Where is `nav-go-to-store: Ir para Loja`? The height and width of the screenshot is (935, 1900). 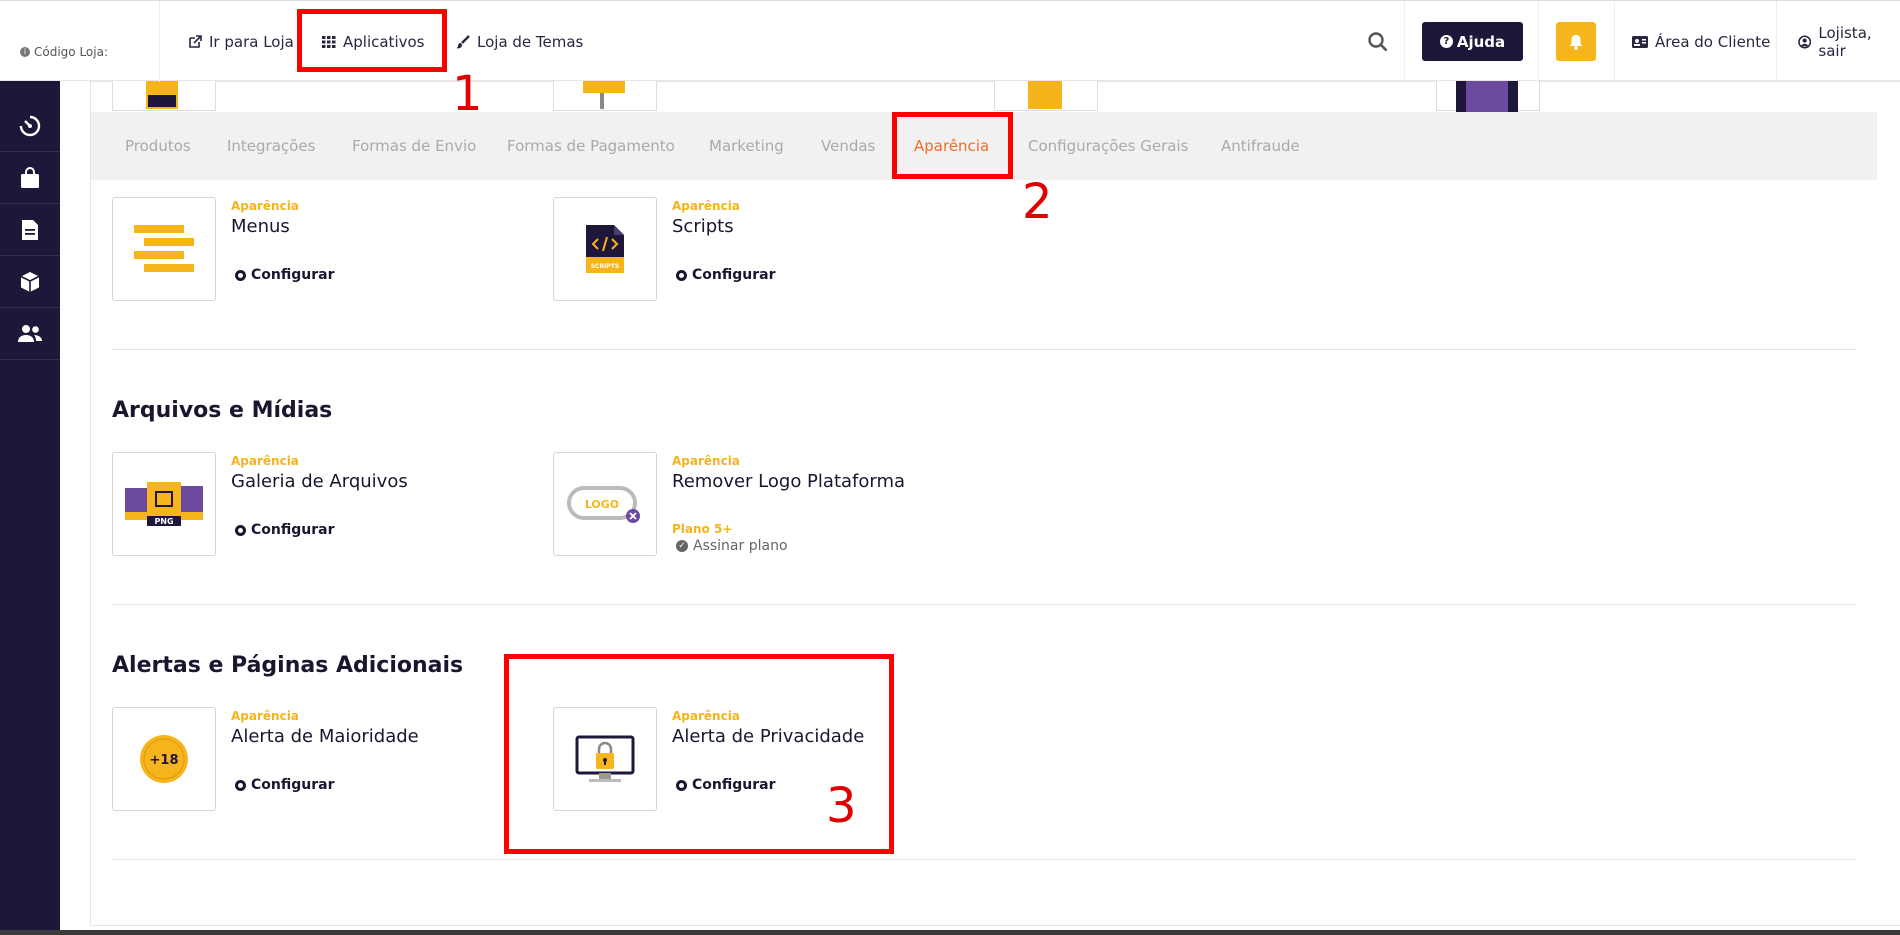
nav-go-to-store: Ir para Loja is located at coordinates (241, 41).